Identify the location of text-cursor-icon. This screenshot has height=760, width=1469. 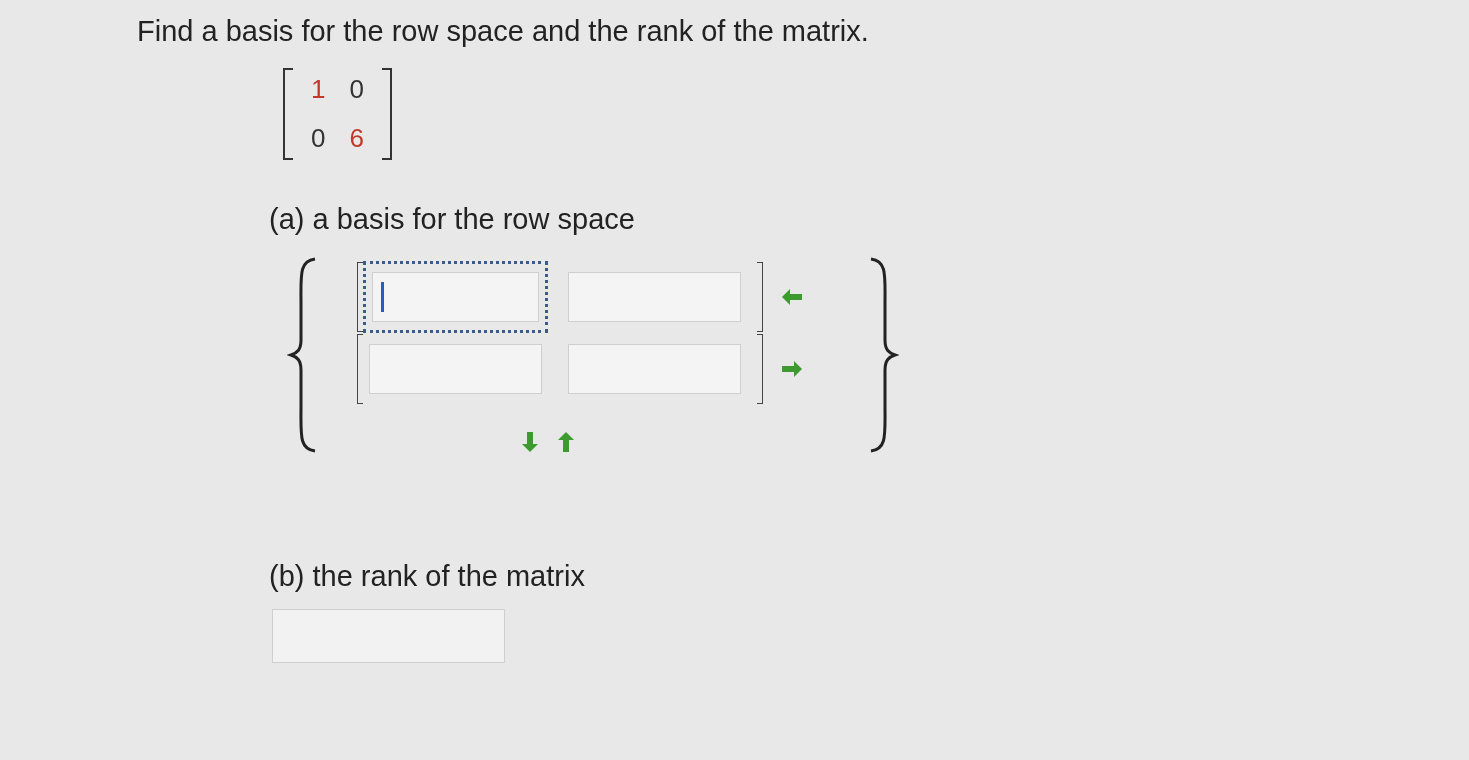
(382, 297).